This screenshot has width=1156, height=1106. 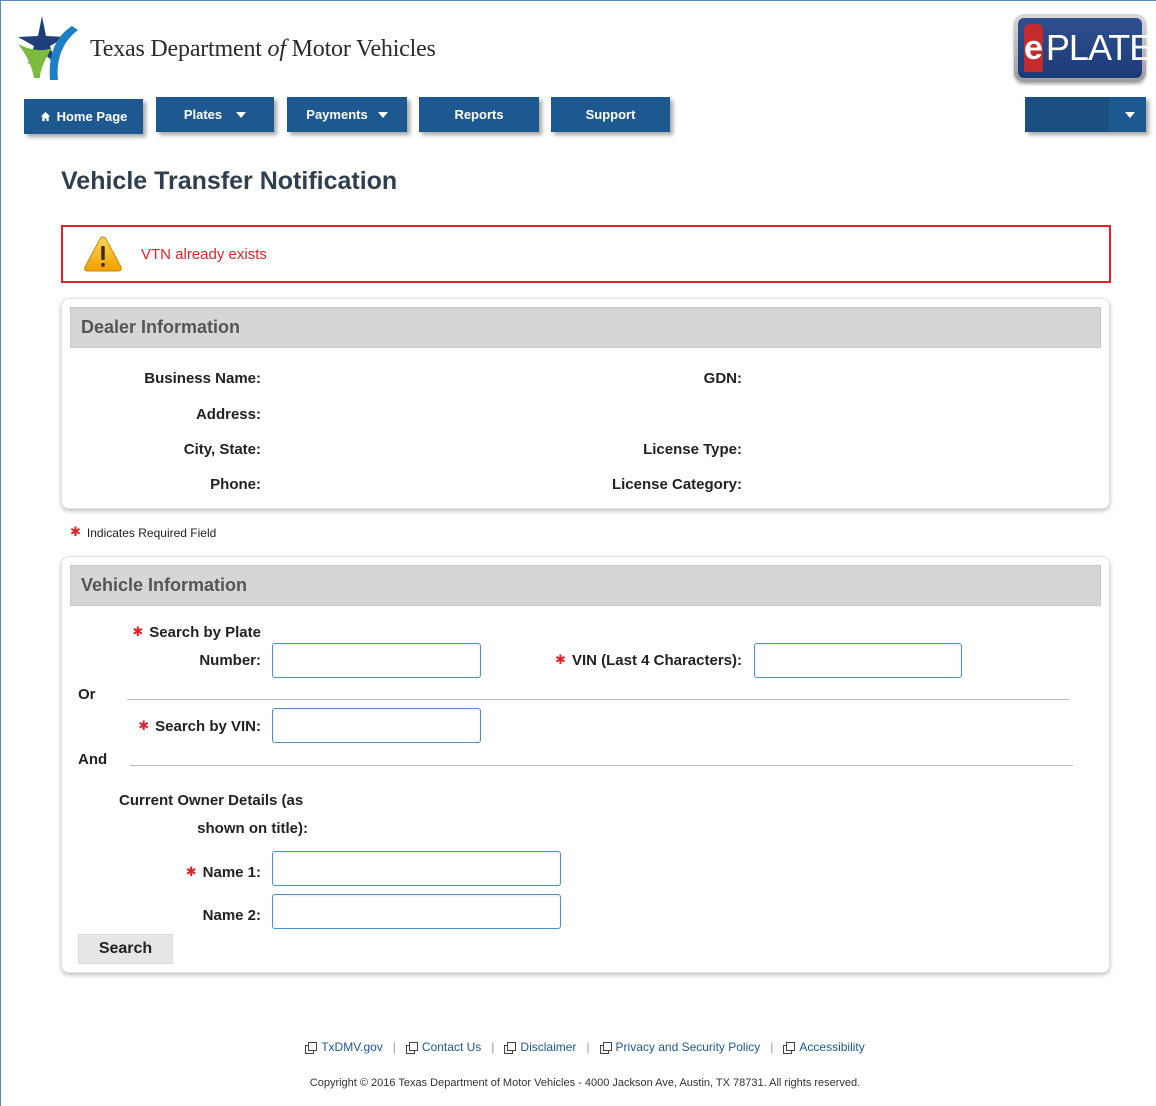 What do you see at coordinates (376, 725) in the screenshot?
I see `vin-input` at bounding box center [376, 725].